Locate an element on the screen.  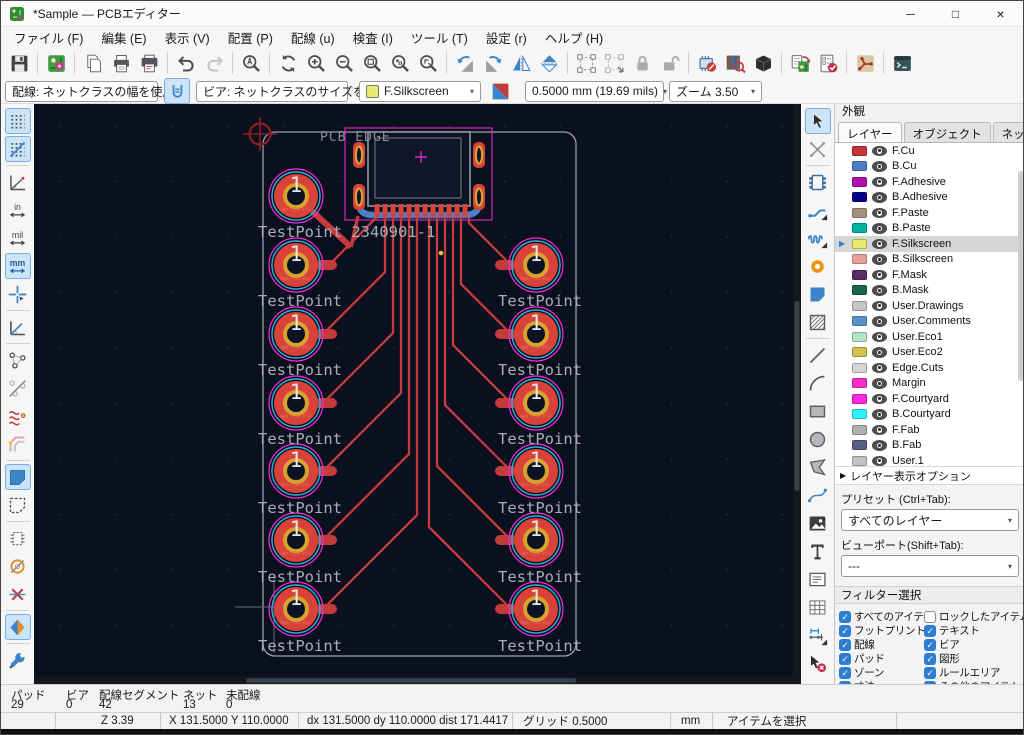
layer-row-F.Fab: F.Fab is located at coordinates (929, 430).